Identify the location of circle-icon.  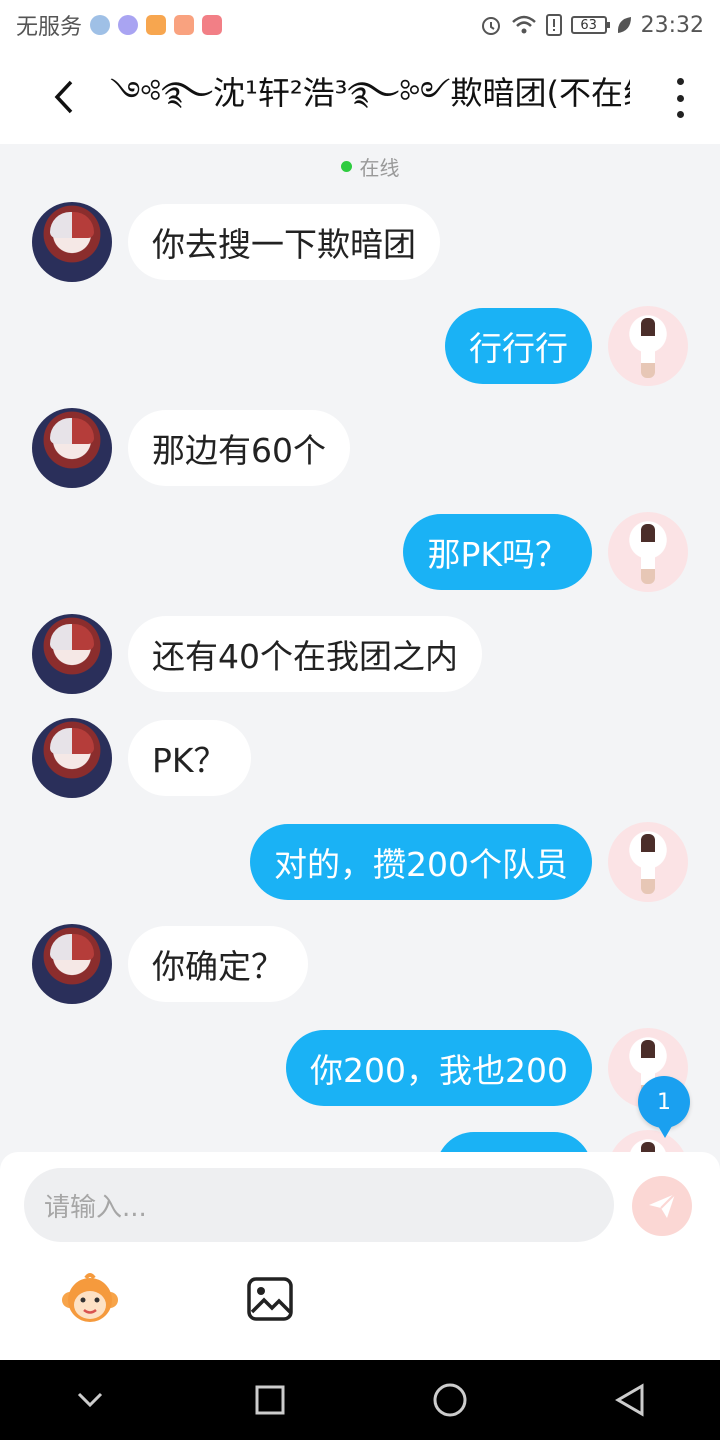
(450, 1400).